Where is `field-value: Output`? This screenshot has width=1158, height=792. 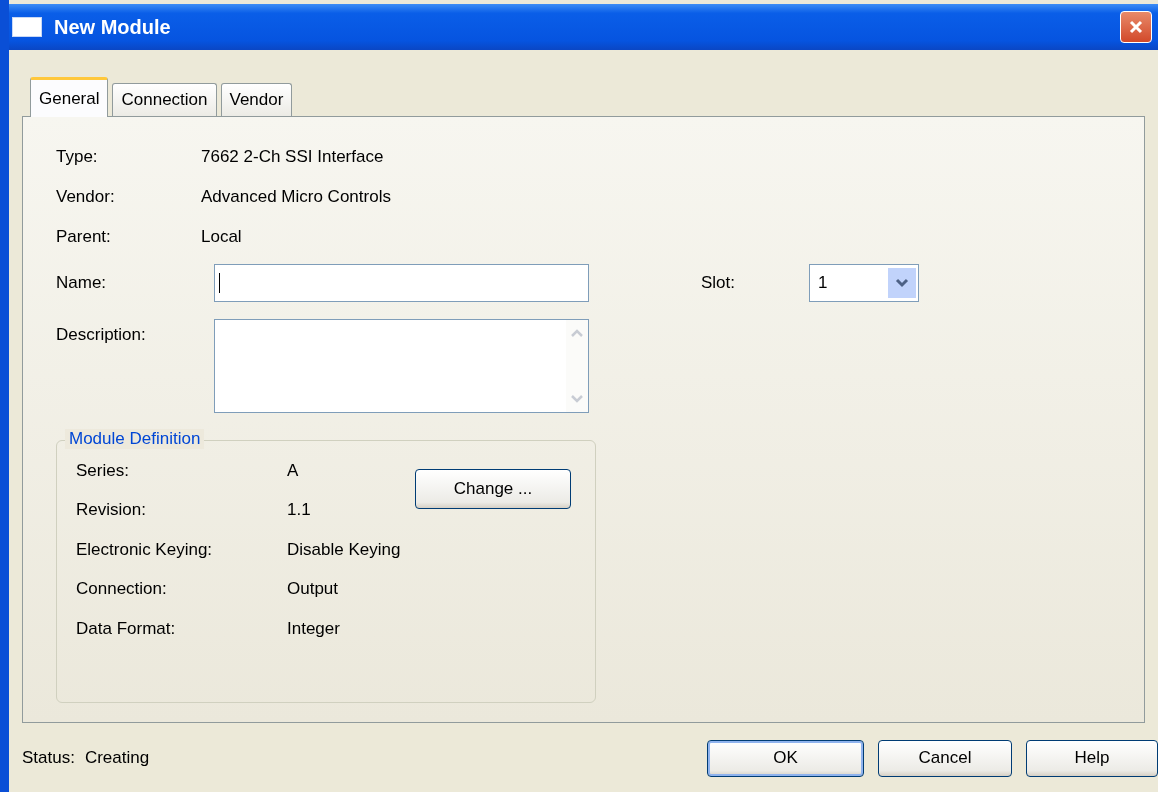 field-value: Output is located at coordinates (313, 589).